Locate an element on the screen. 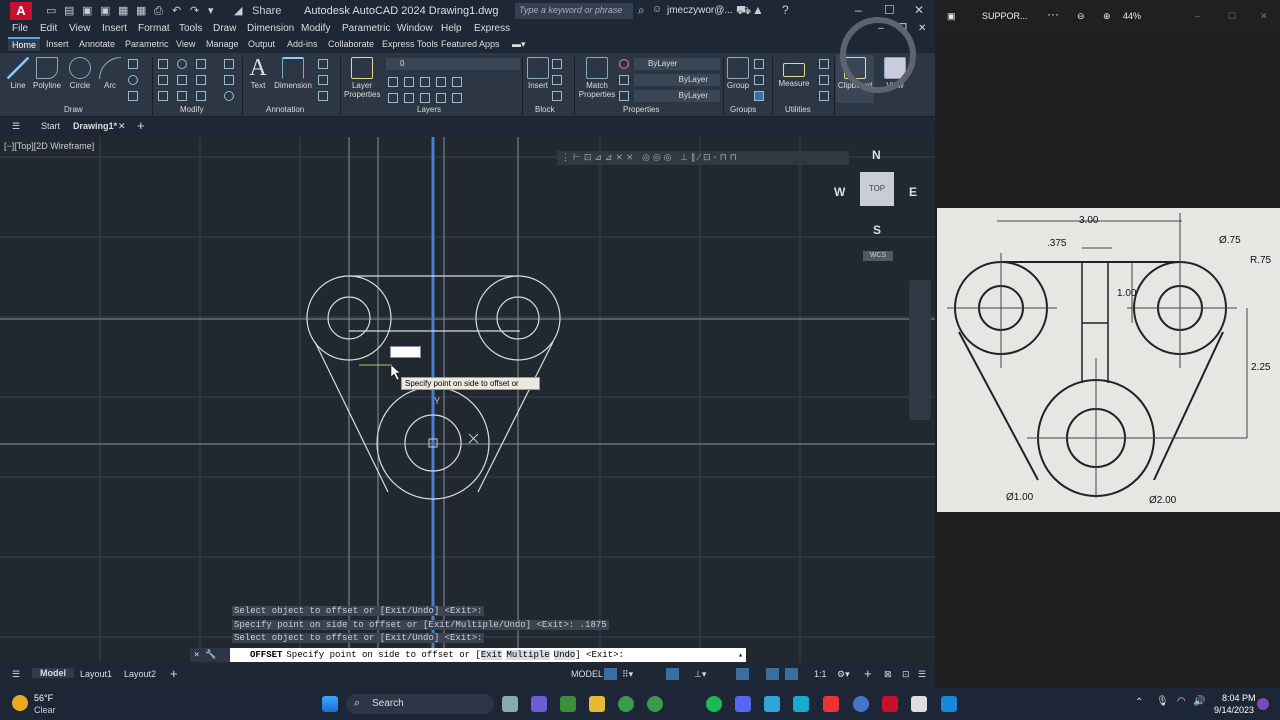  notification-icon is located at coordinates (1263, 704).